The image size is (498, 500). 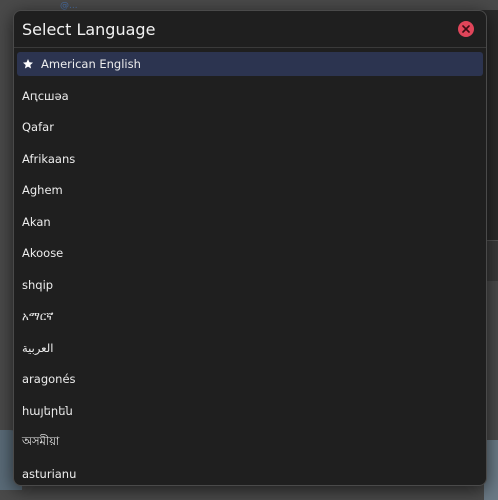 I want to click on language-item: shqip, so click(x=250, y=285).